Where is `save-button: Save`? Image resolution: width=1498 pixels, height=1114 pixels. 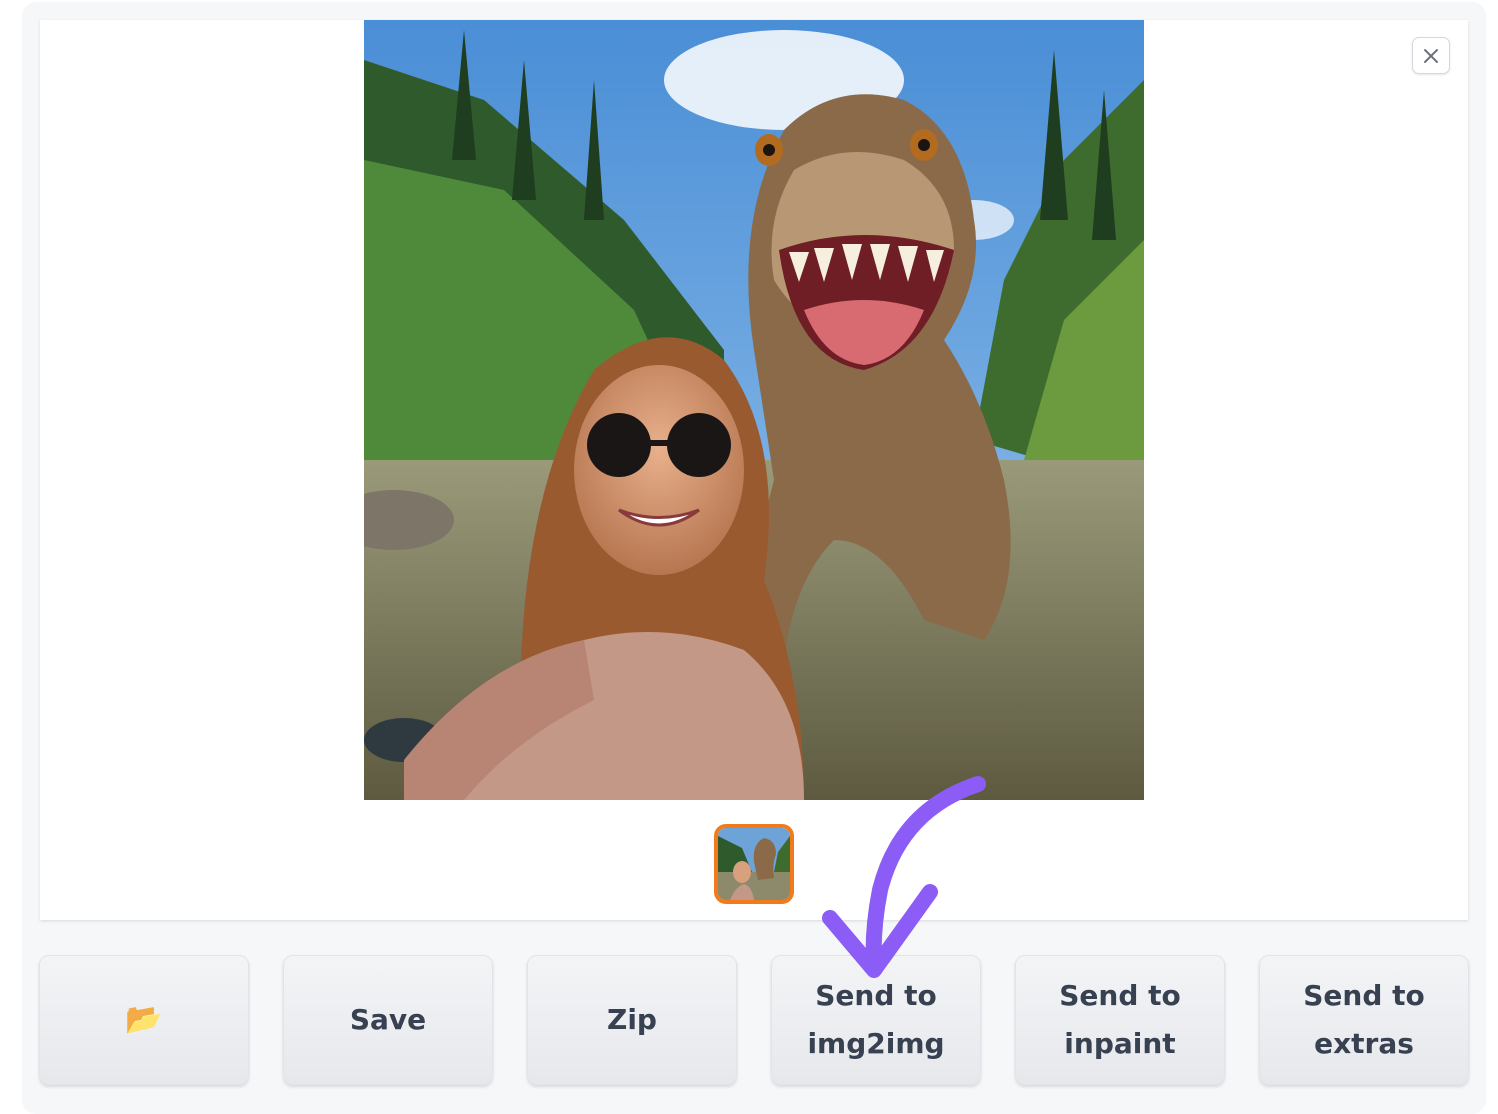 save-button: Save is located at coordinates (388, 1020).